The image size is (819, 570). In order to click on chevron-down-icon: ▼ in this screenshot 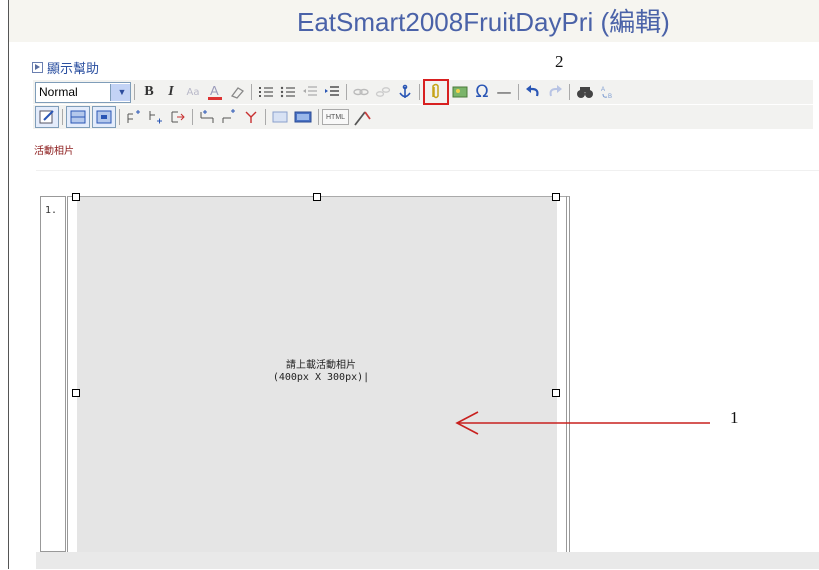, I will do `click(120, 92)`.